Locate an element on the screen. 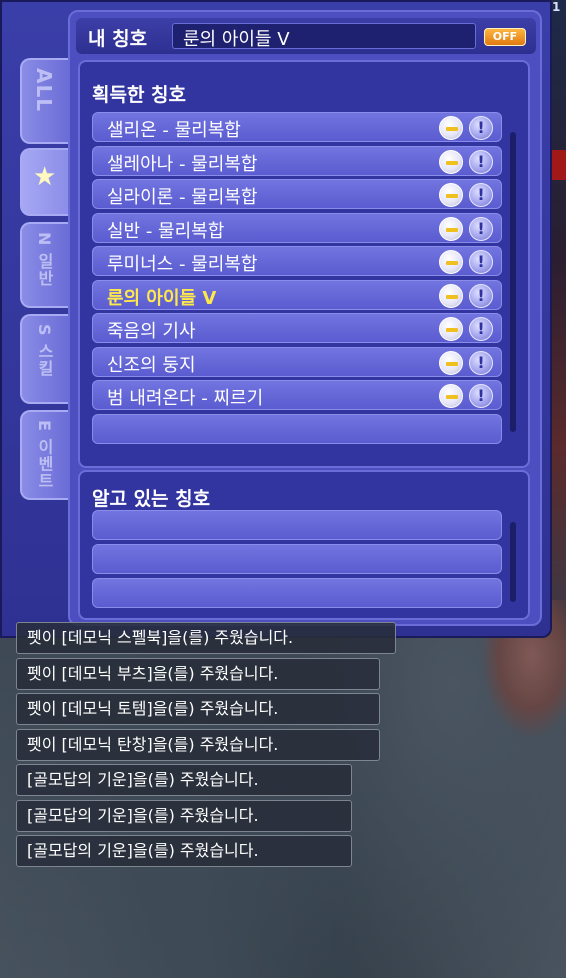  title-row-label: 죽음의 기사 is located at coordinates (151, 331).